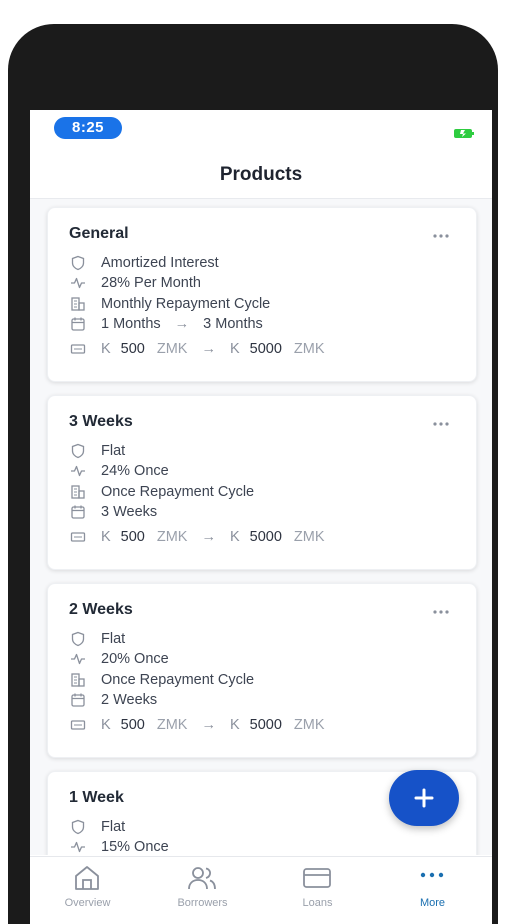 The image size is (506, 924). Describe the element at coordinates (135, 659) in the screenshot. I see `interest-rate: 20% Once` at that location.